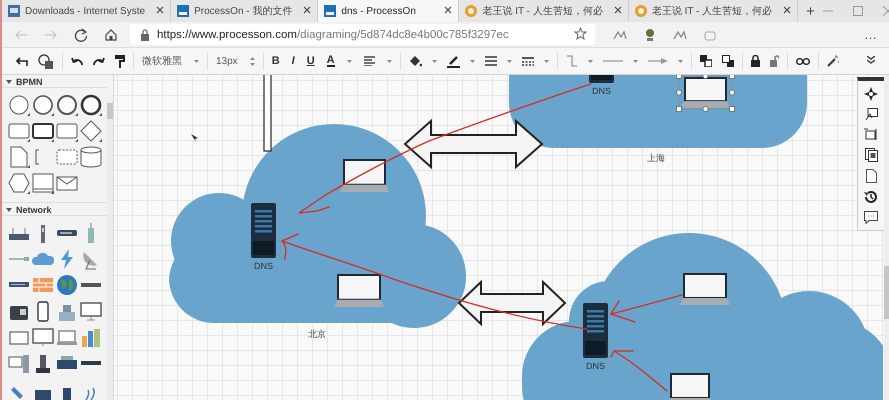  What do you see at coordinates (29, 82) in the screenshot?
I see `section-title: BPMN` at bounding box center [29, 82].